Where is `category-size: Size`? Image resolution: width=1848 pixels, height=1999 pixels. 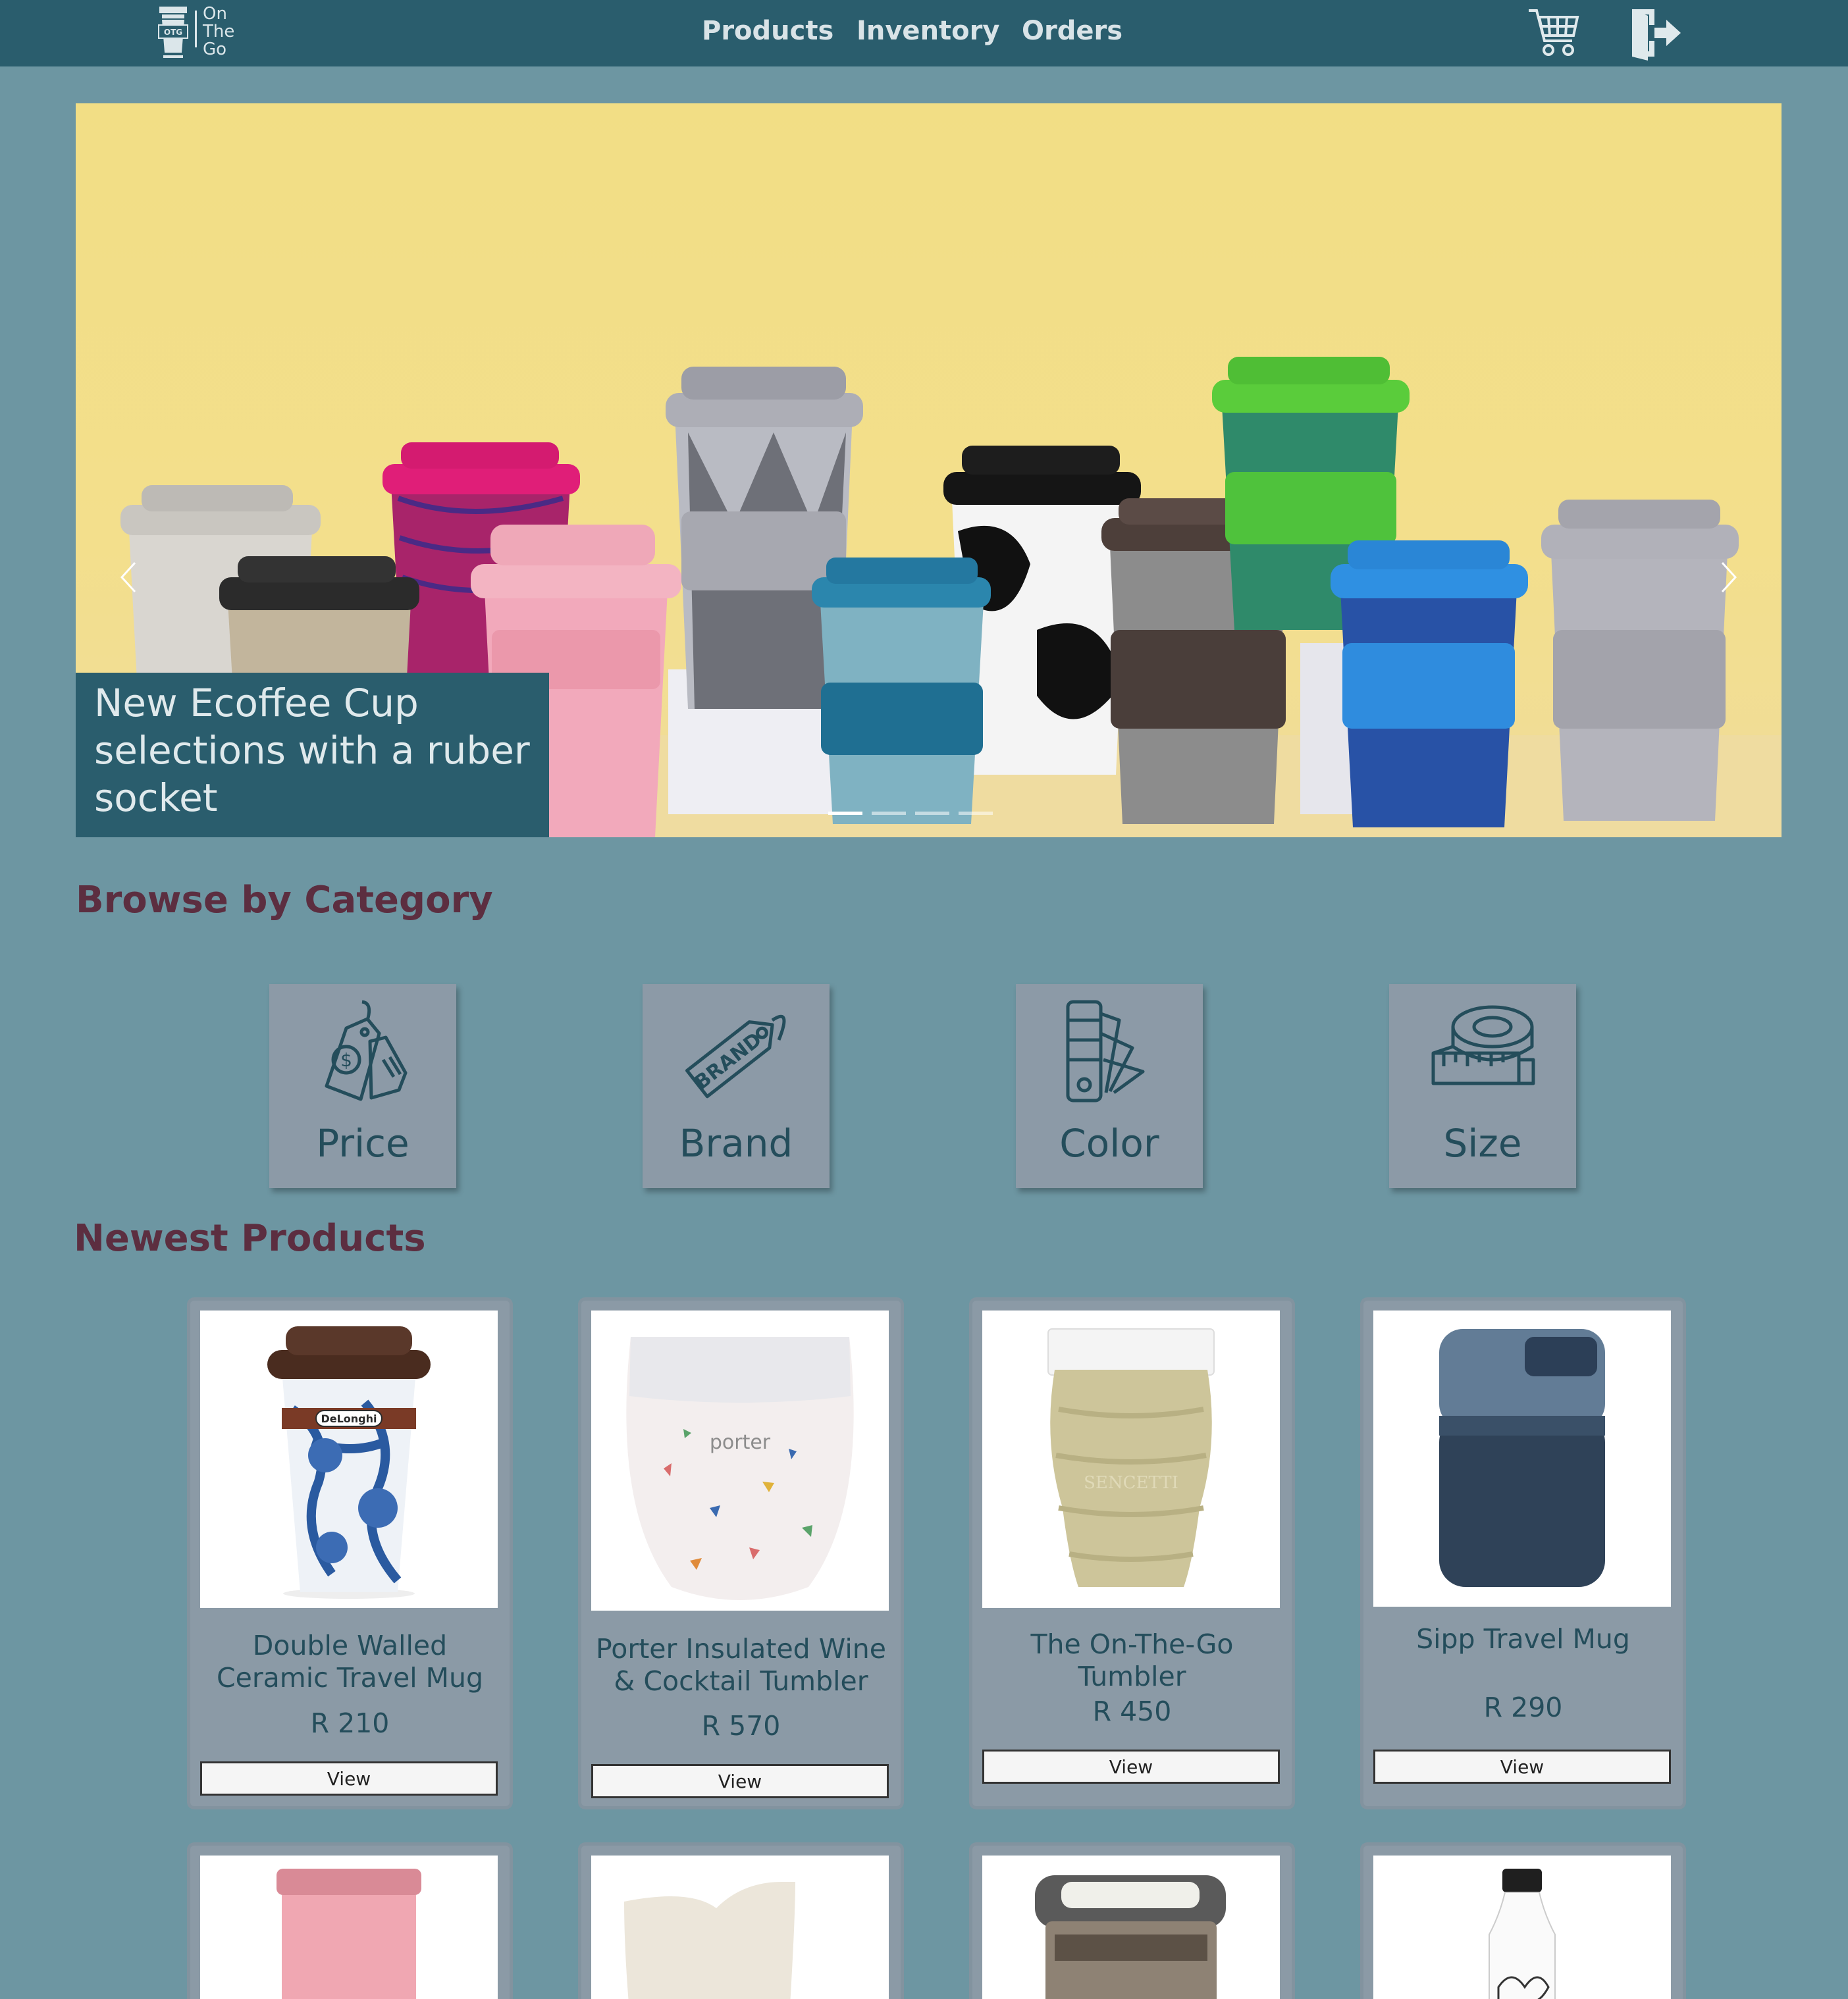
category-size: Size is located at coordinates (1482, 1086).